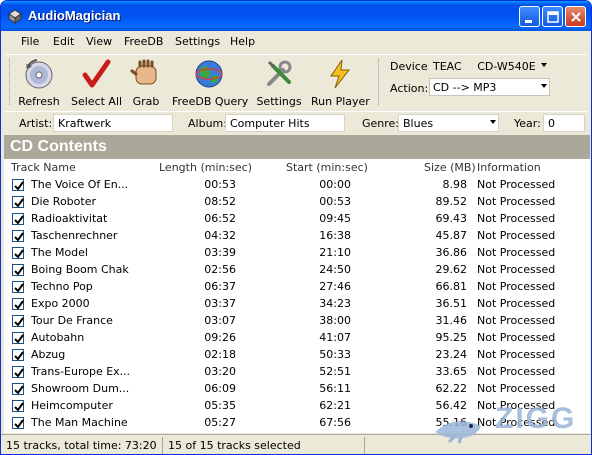  I want to click on minimize-button, so click(529, 16).